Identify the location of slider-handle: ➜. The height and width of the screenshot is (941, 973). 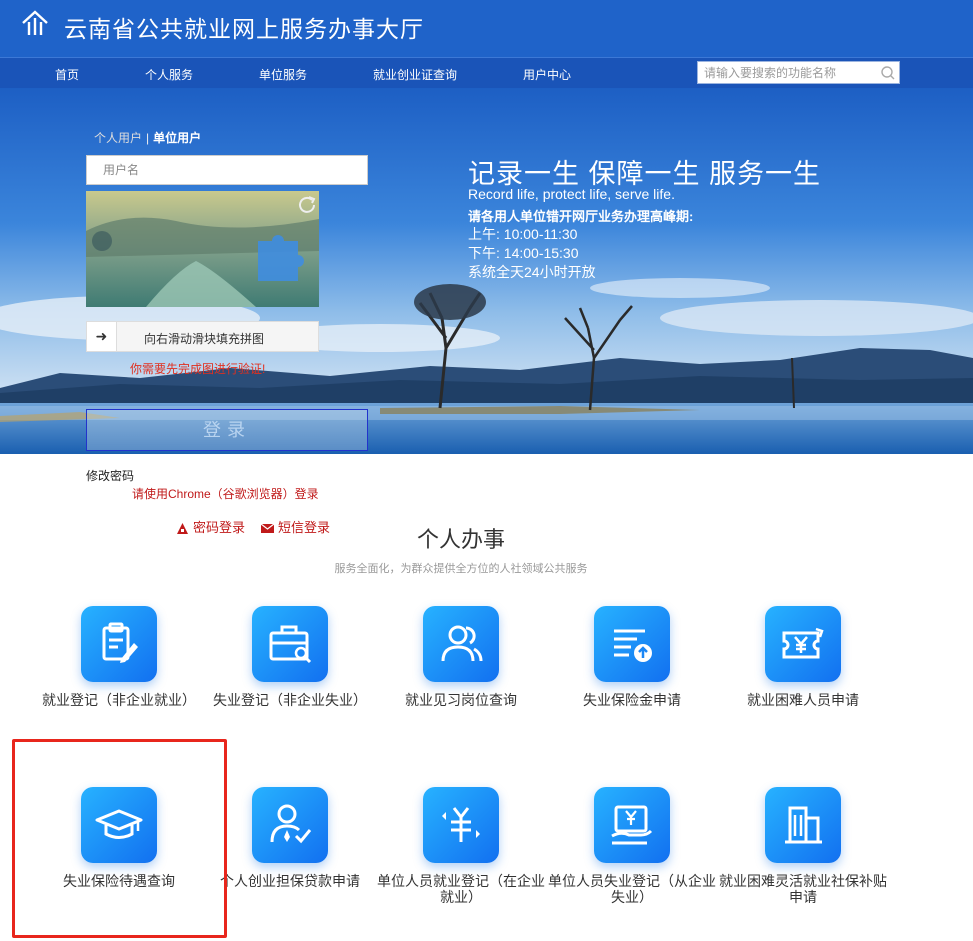
(102, 336).